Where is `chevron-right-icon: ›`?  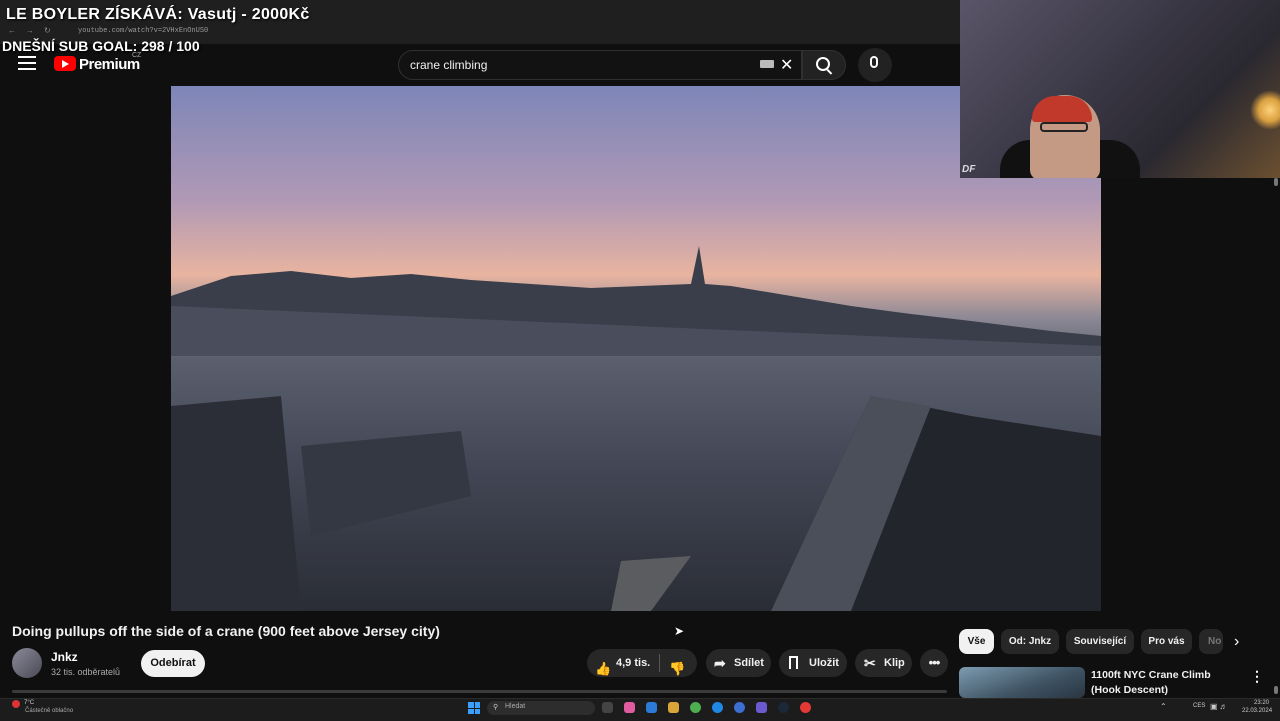 chevron-right-icon: › is located at coordinates (1236, 642).